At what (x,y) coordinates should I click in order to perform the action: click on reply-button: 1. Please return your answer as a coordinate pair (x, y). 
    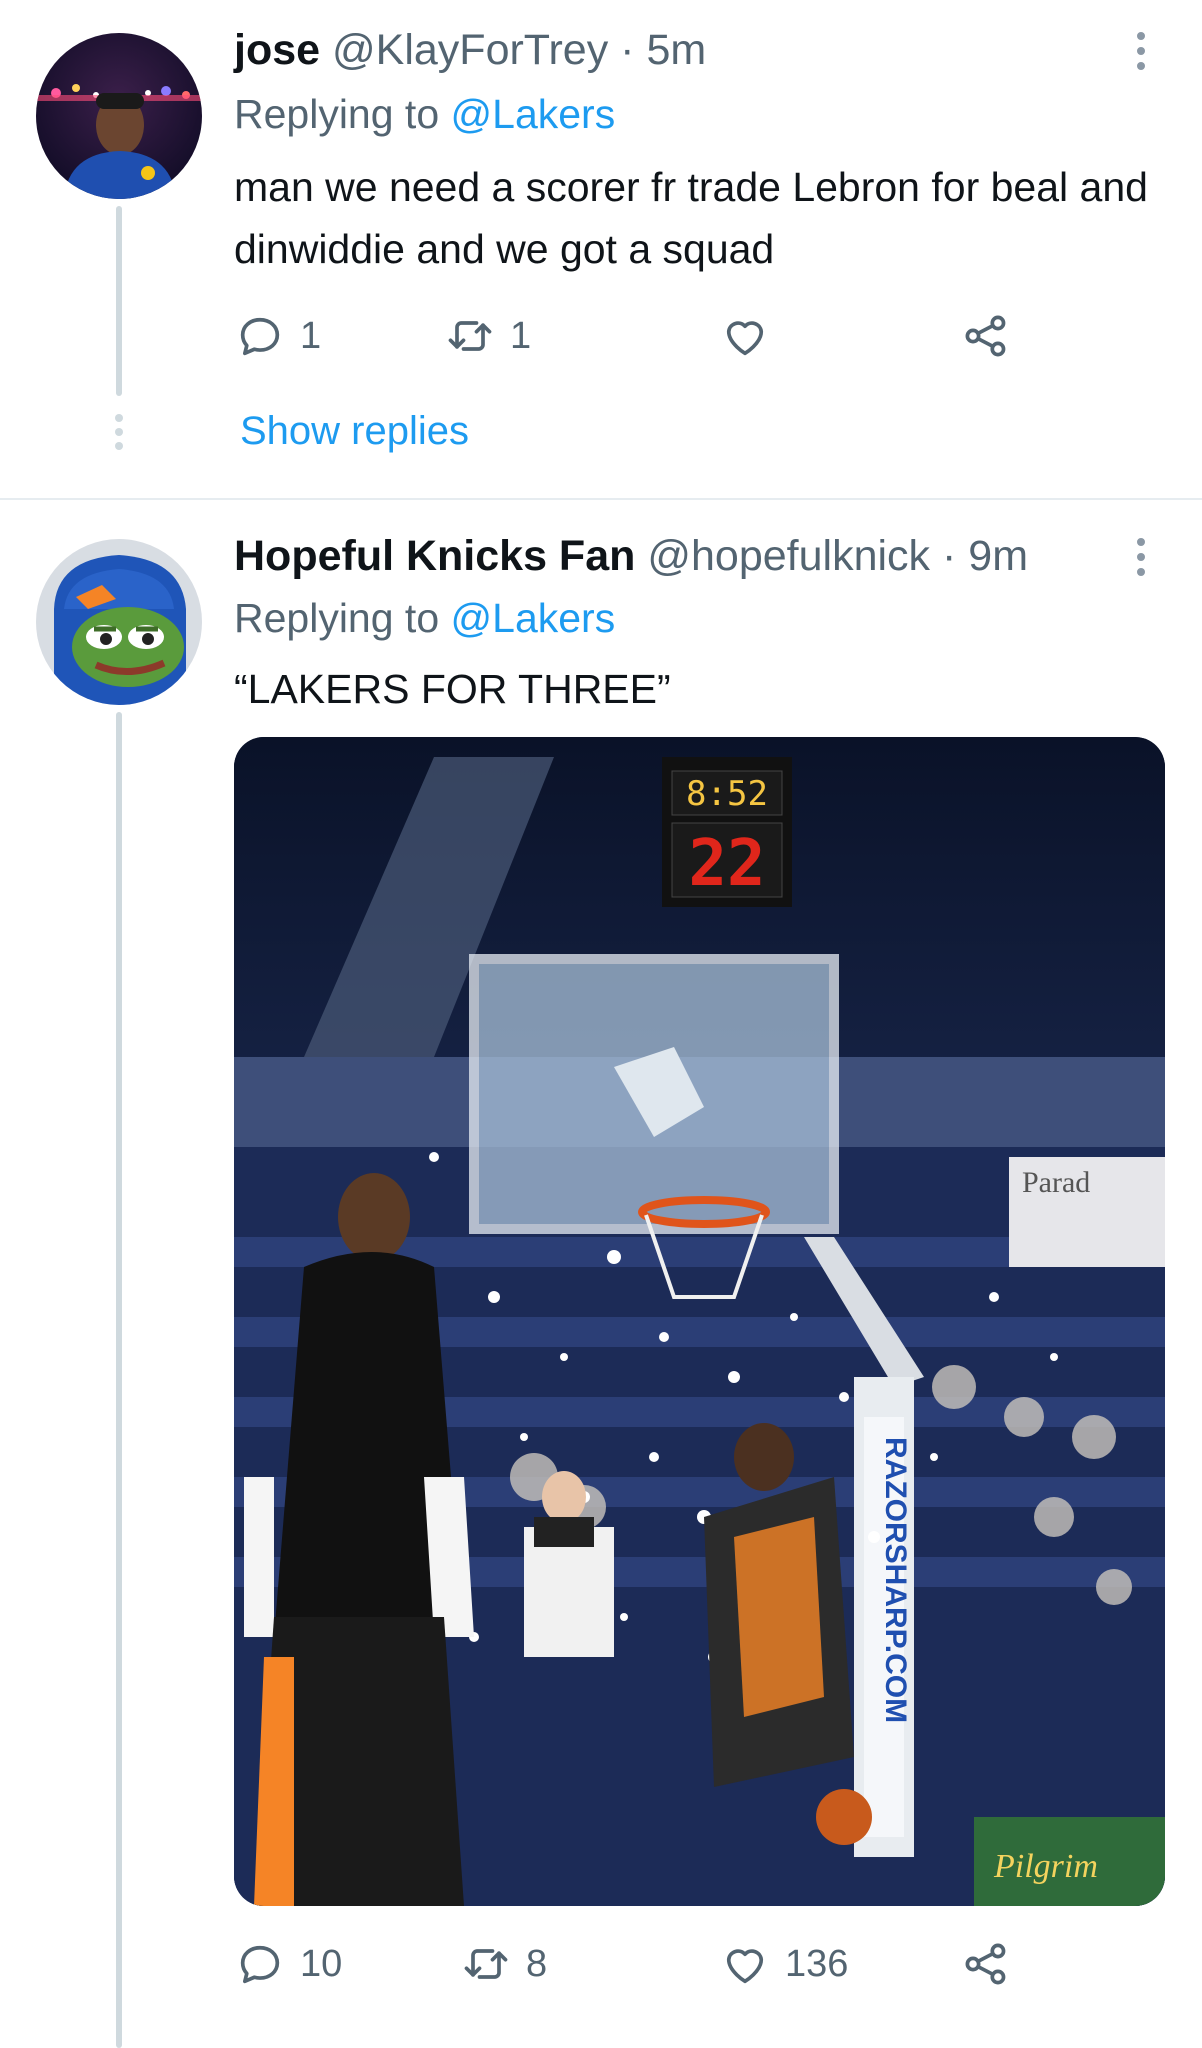
    Looking at the image, I should click on (277, 336).